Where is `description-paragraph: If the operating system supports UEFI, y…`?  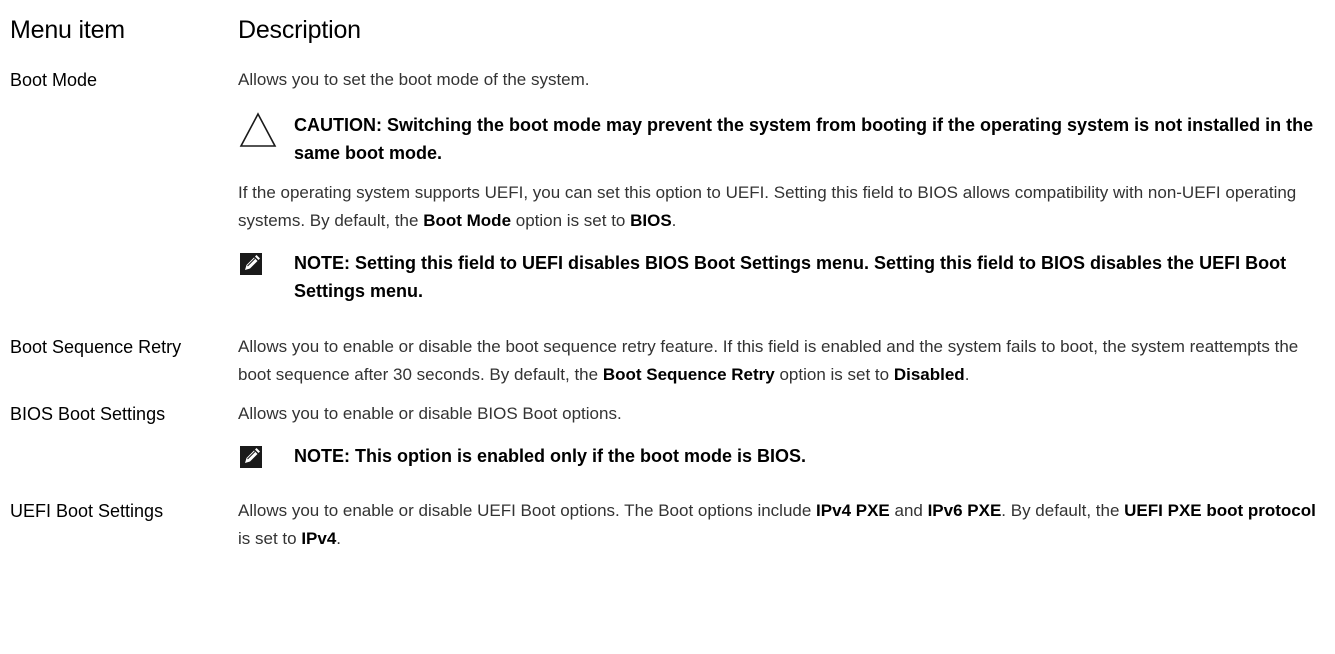 description-paragraph: If the operating system supports UEFI, y… is located at coordinates (778, 207).